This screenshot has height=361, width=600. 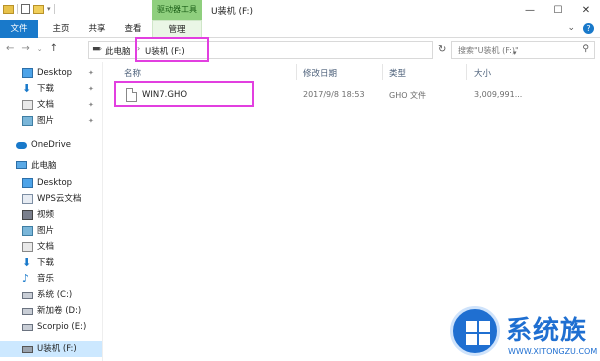 I want to click on file-highlight-box, so click(x=184, y=94).